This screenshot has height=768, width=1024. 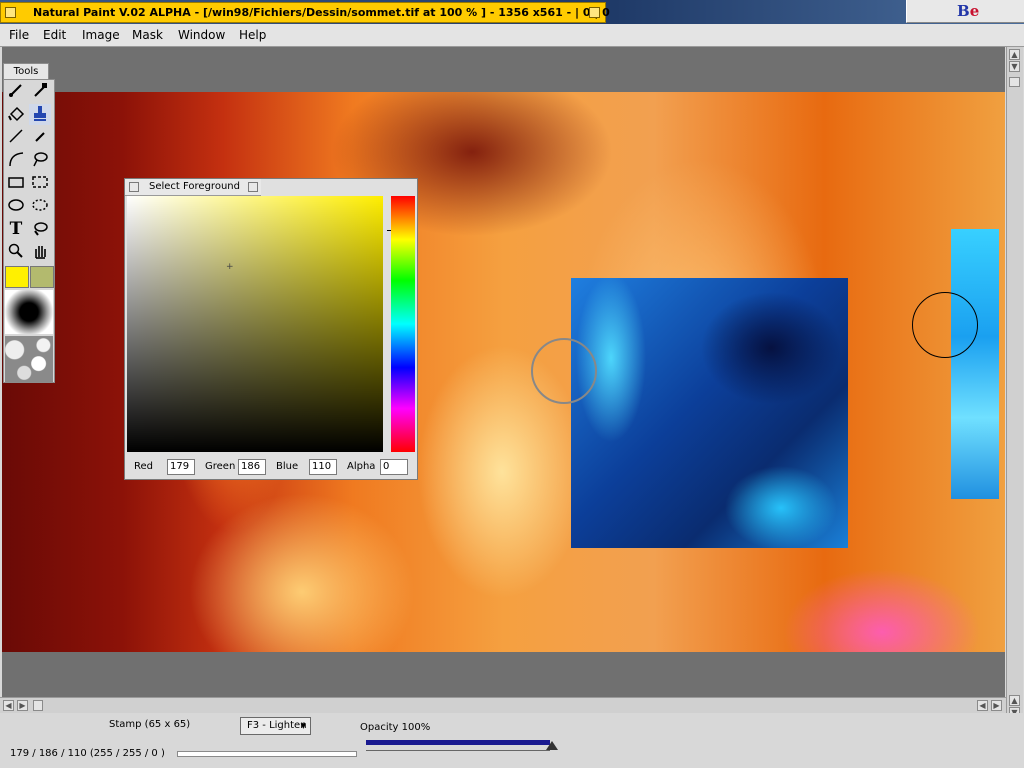 I want to click on scroll-left-arrow-end-icon: ◀, so click(x=982, y=705).